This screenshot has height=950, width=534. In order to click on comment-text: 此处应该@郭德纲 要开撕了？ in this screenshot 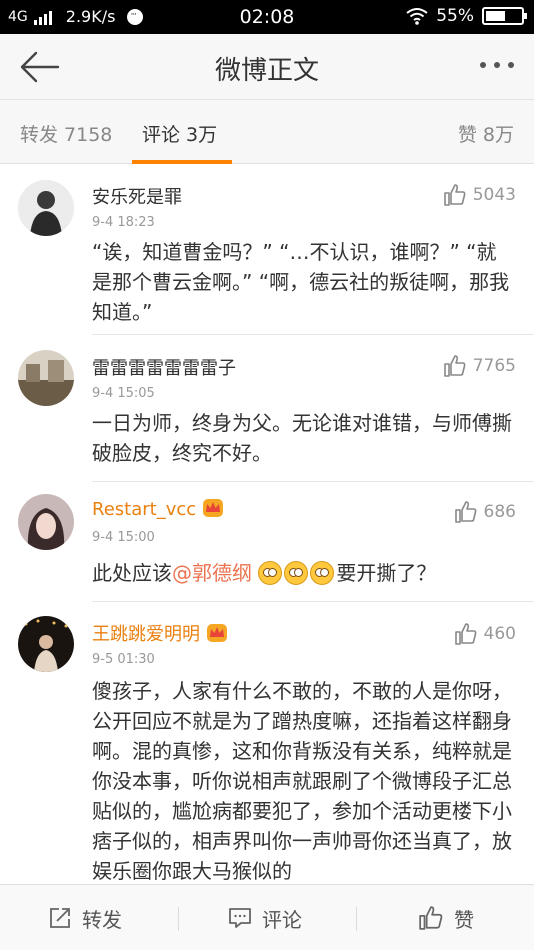, I will do `click(303, 573)`.